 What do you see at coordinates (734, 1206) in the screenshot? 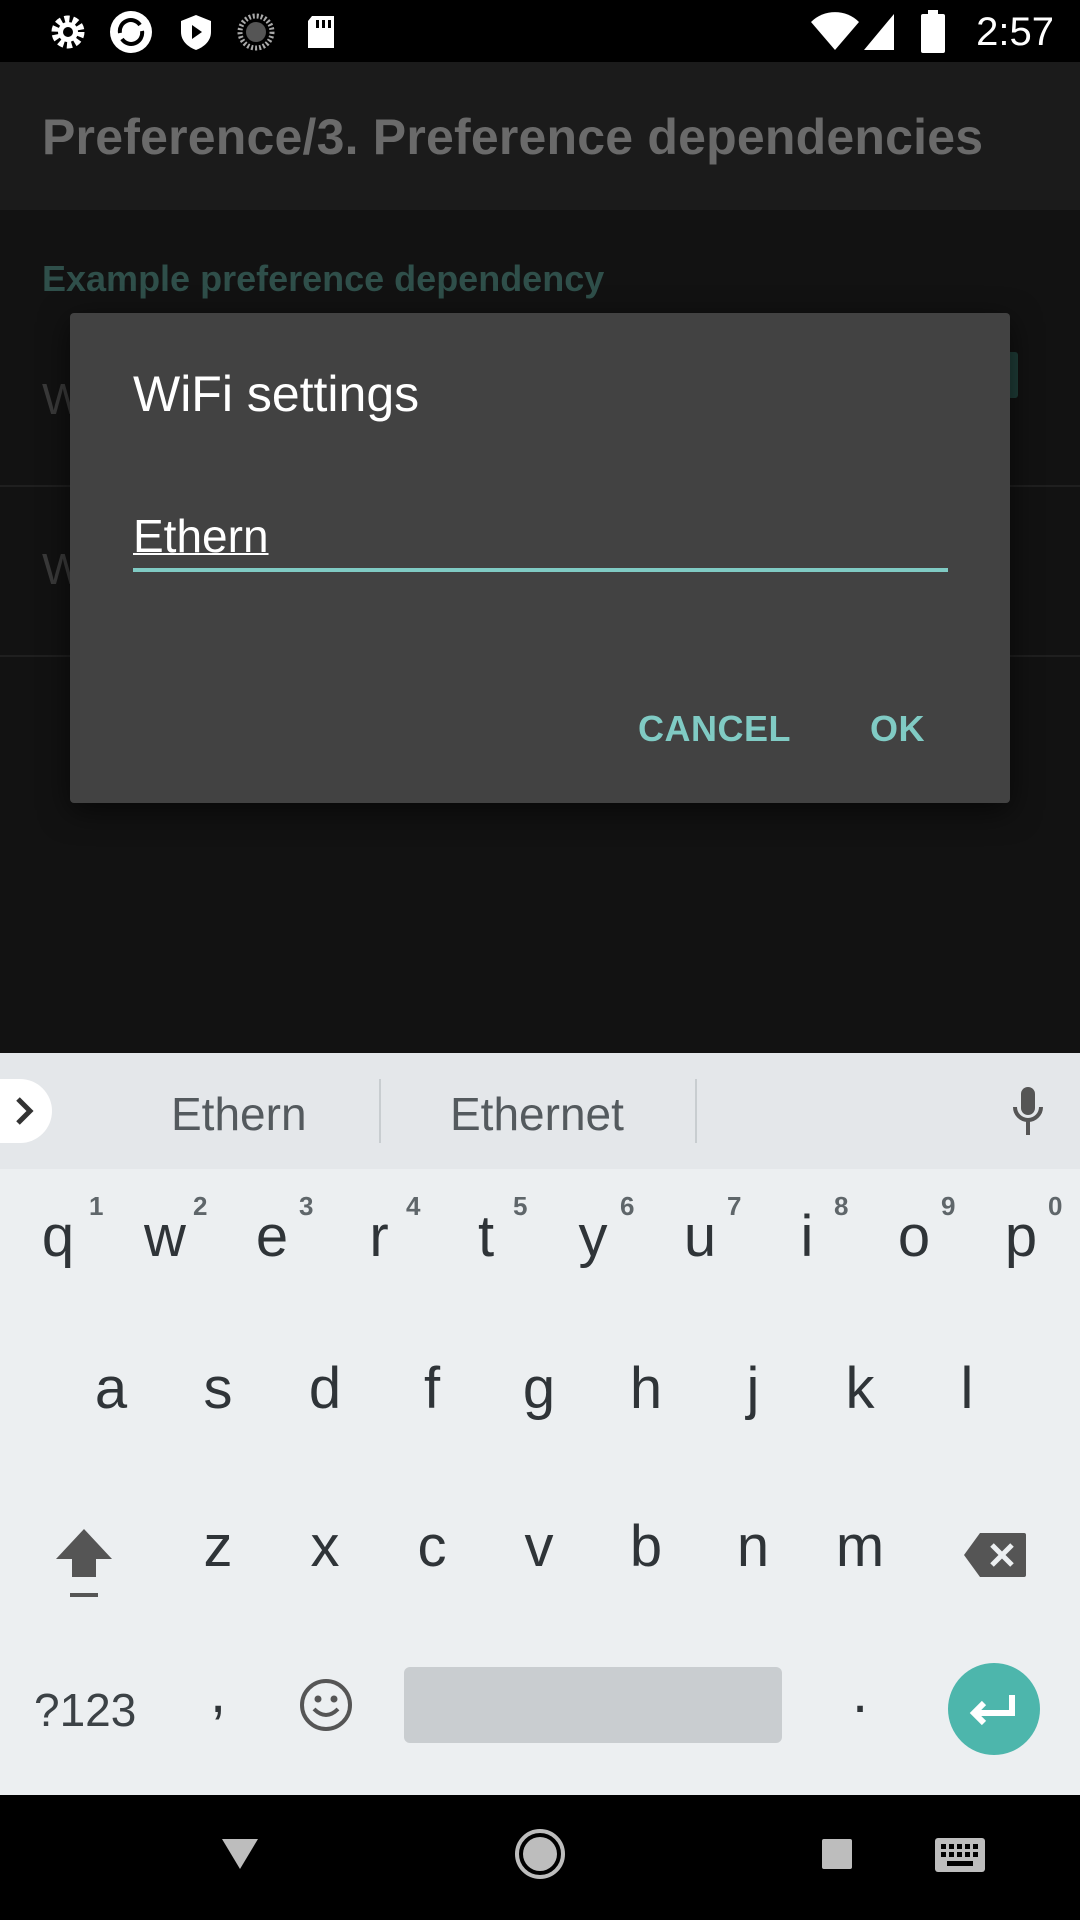
I see `key-hint: 7` at bounding box center [734, 1206].